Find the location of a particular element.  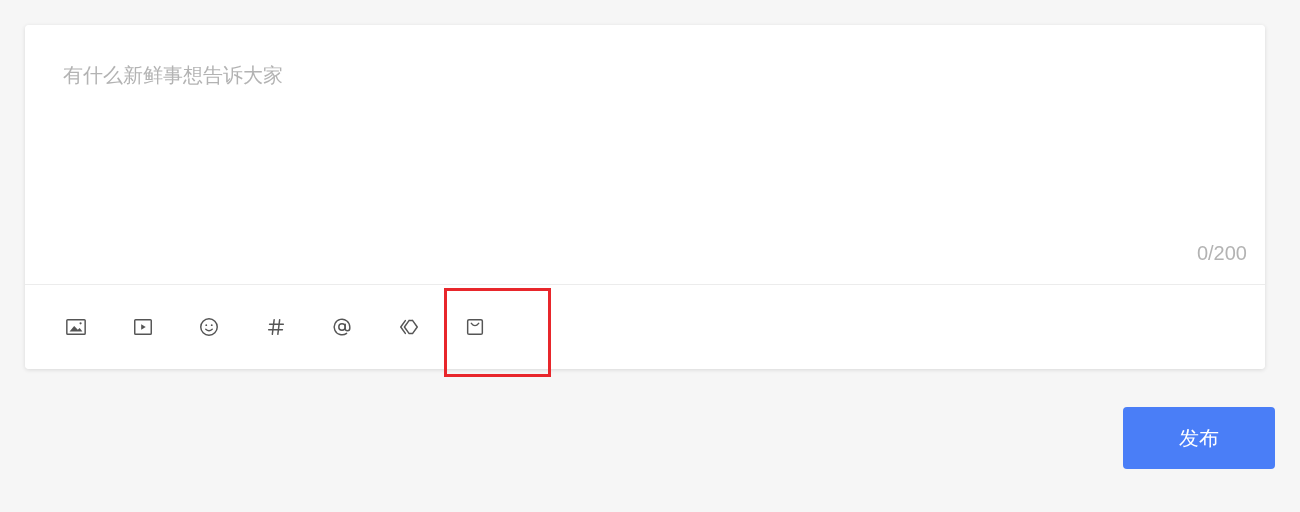

image-icon is located at coordinates (76, 327).